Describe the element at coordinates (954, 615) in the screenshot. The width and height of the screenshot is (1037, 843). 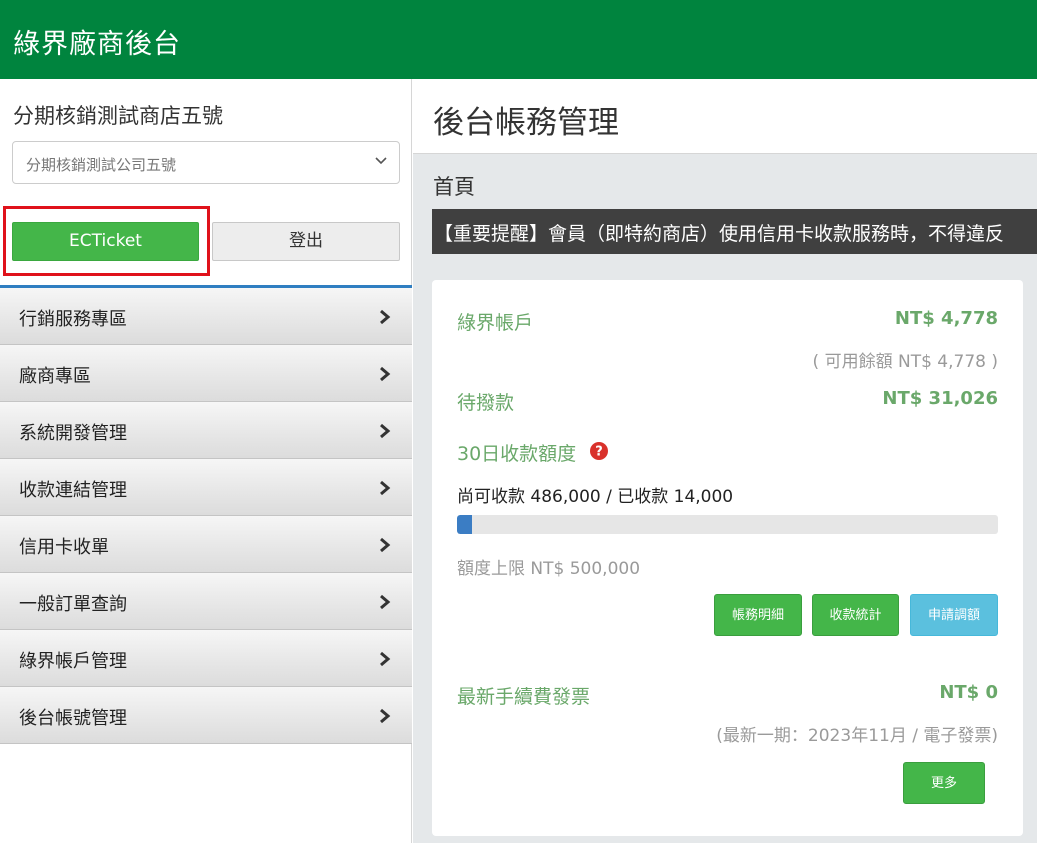
I see `adjust-quota-button: 申請調額` at that location.